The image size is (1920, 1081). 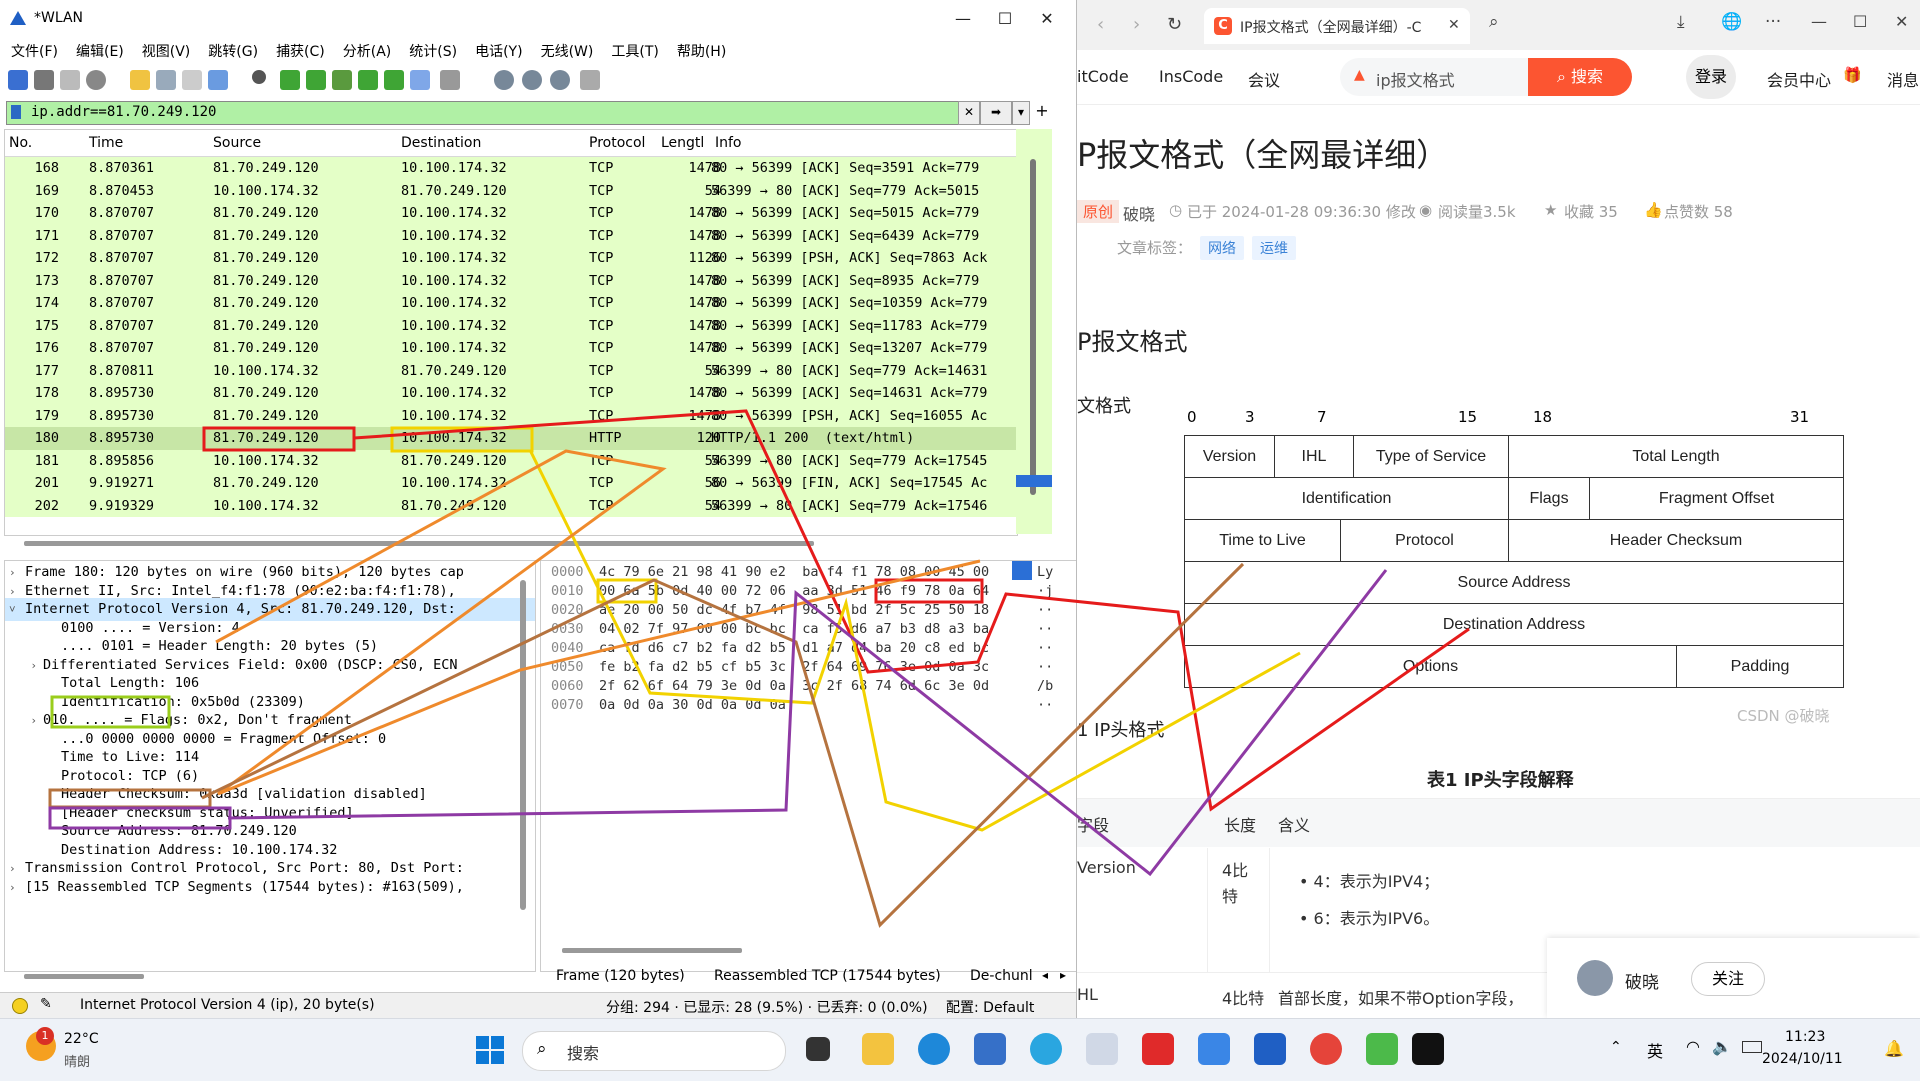 What do you see at coordinates (1274, 248) in the screenshot?
I see `tag-ops: 运维` at bounding box center [1274, 248].